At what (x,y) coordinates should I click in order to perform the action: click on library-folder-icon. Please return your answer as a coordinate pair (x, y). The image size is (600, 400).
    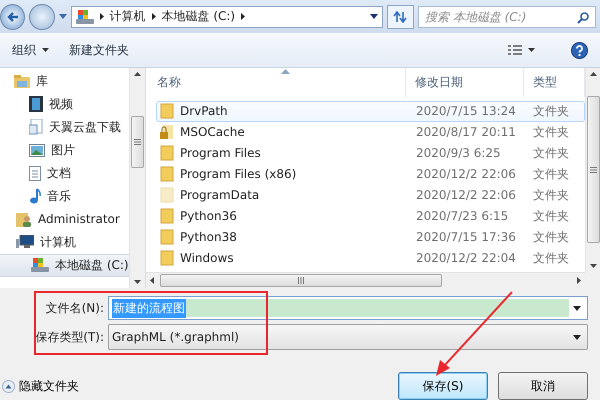
    Looking at the image, I should click on (22, 81).